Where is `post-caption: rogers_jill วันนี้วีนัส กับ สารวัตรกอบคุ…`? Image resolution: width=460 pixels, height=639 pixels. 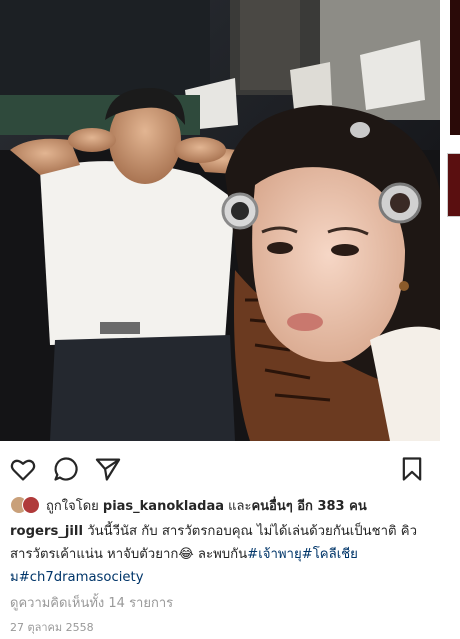 post-caption: rogers_jill วันนี้วีนัส กับ สารวัตรกอบคุ… is located at coordinates (222, 554).